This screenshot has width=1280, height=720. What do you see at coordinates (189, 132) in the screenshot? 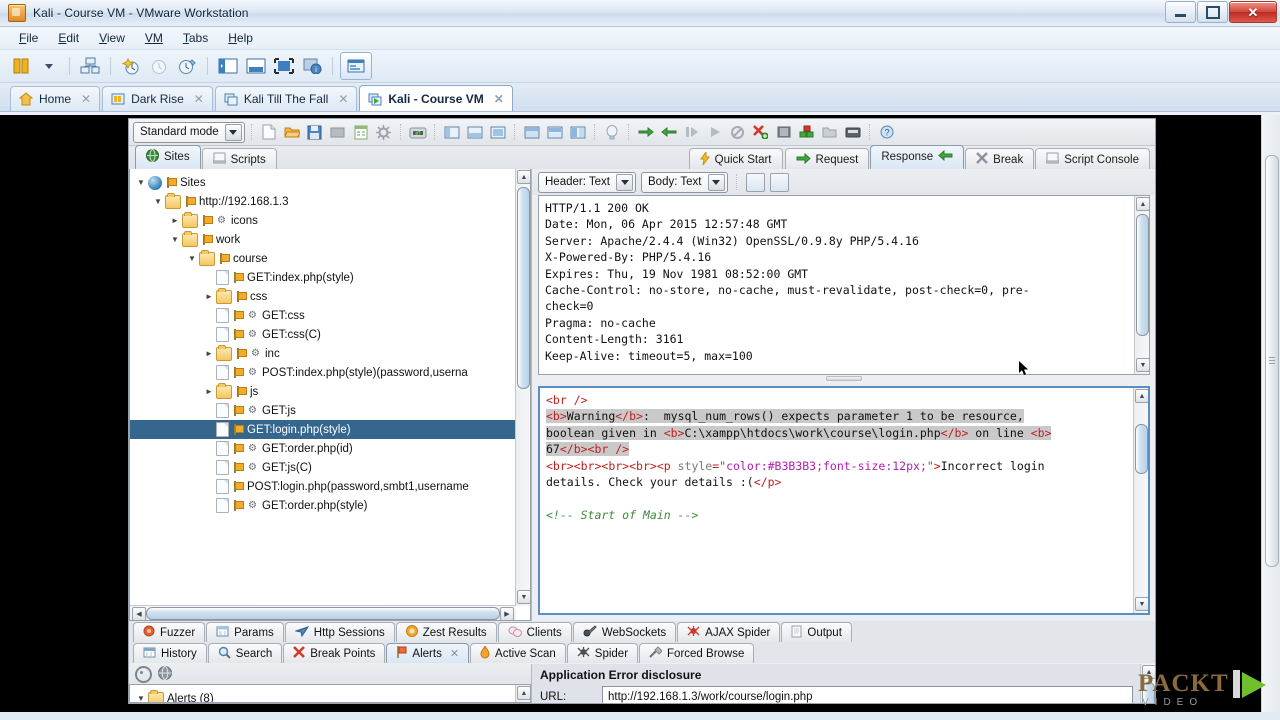
I see `mode-dropdown: Standard mode` at bounding box center [189, 132].